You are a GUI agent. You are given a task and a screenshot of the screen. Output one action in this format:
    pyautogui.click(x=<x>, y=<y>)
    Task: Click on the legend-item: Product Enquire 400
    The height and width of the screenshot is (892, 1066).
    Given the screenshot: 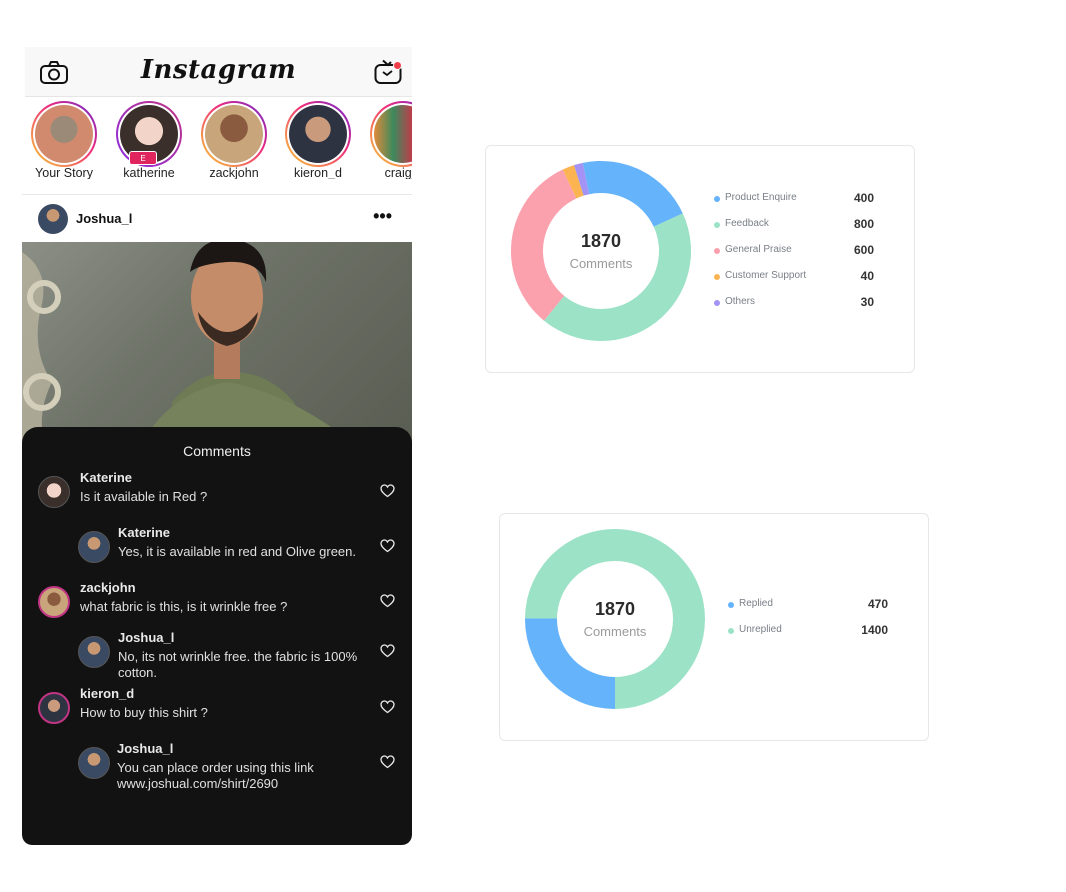 What is the action you would take?
    pyautogui.click(x=794, y=198)
    